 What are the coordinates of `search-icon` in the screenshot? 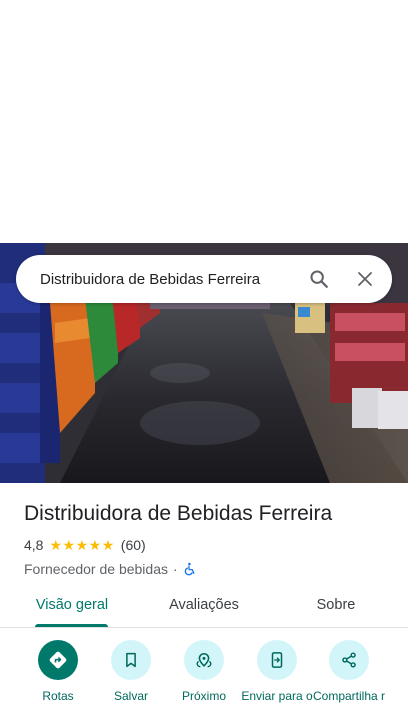 It's located at (319, 279).